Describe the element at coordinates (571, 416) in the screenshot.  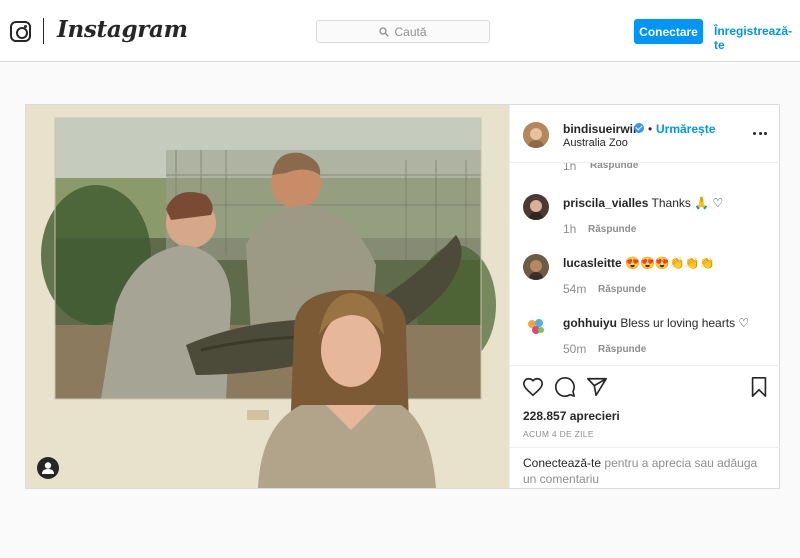
I see `likes-count: 228.857 aprecieri` at that location.